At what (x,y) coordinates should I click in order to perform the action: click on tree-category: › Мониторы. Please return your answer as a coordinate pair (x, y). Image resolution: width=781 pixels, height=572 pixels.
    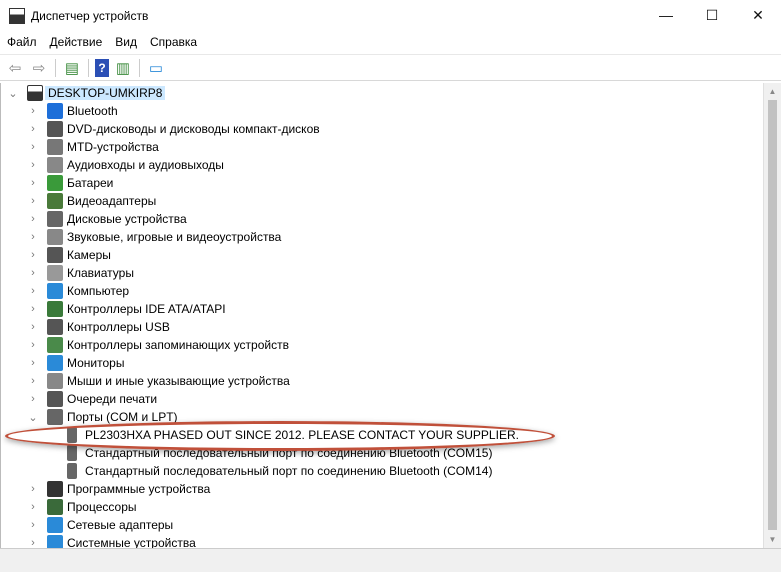
    Looking at the image, I should click on (75, 363).